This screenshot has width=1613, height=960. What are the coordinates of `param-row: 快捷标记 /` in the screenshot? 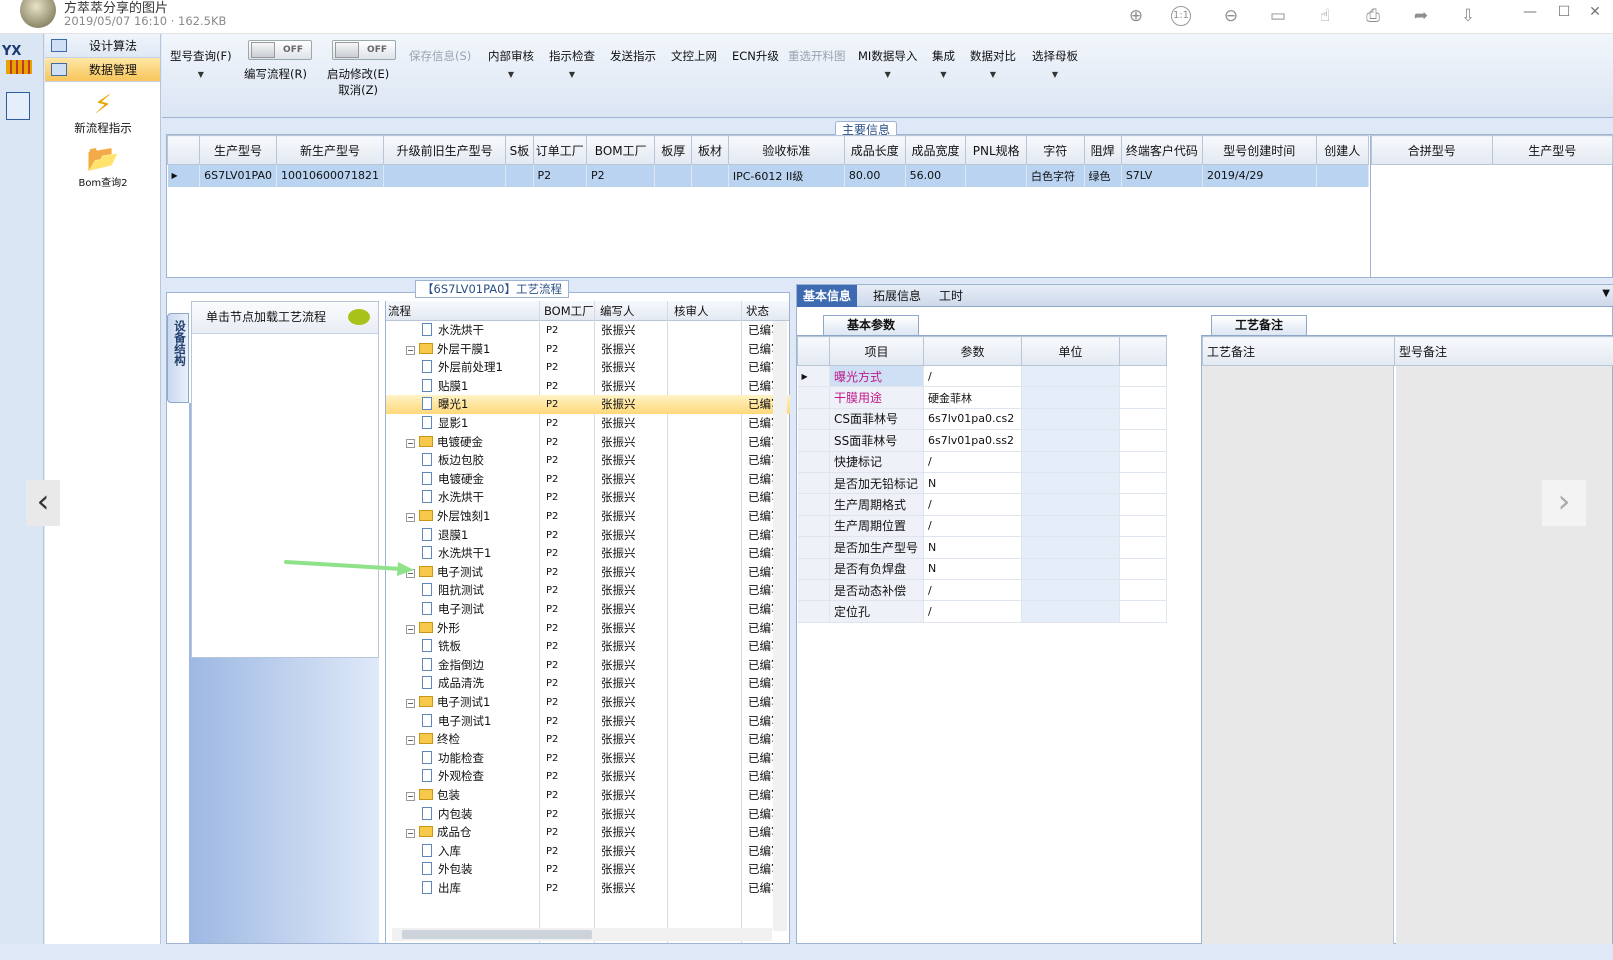 It's located at (982, 462).